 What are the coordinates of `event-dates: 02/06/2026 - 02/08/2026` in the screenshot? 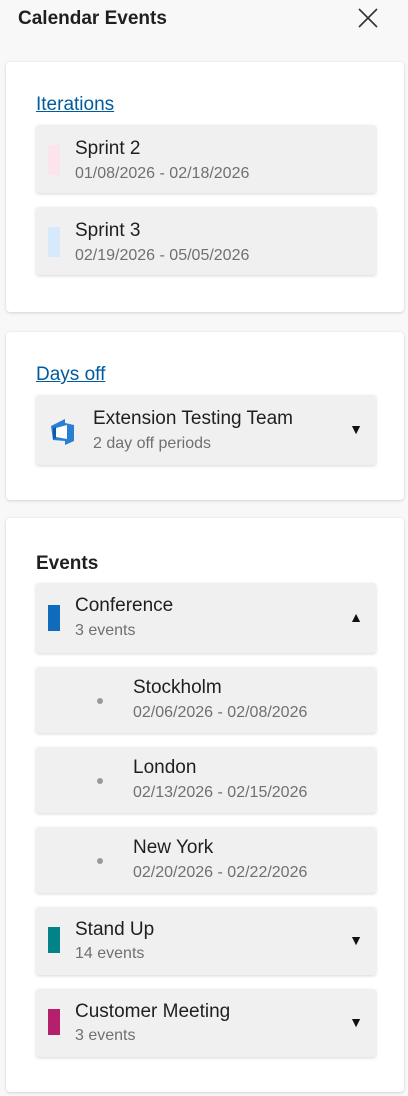 It's located at (220, 712).